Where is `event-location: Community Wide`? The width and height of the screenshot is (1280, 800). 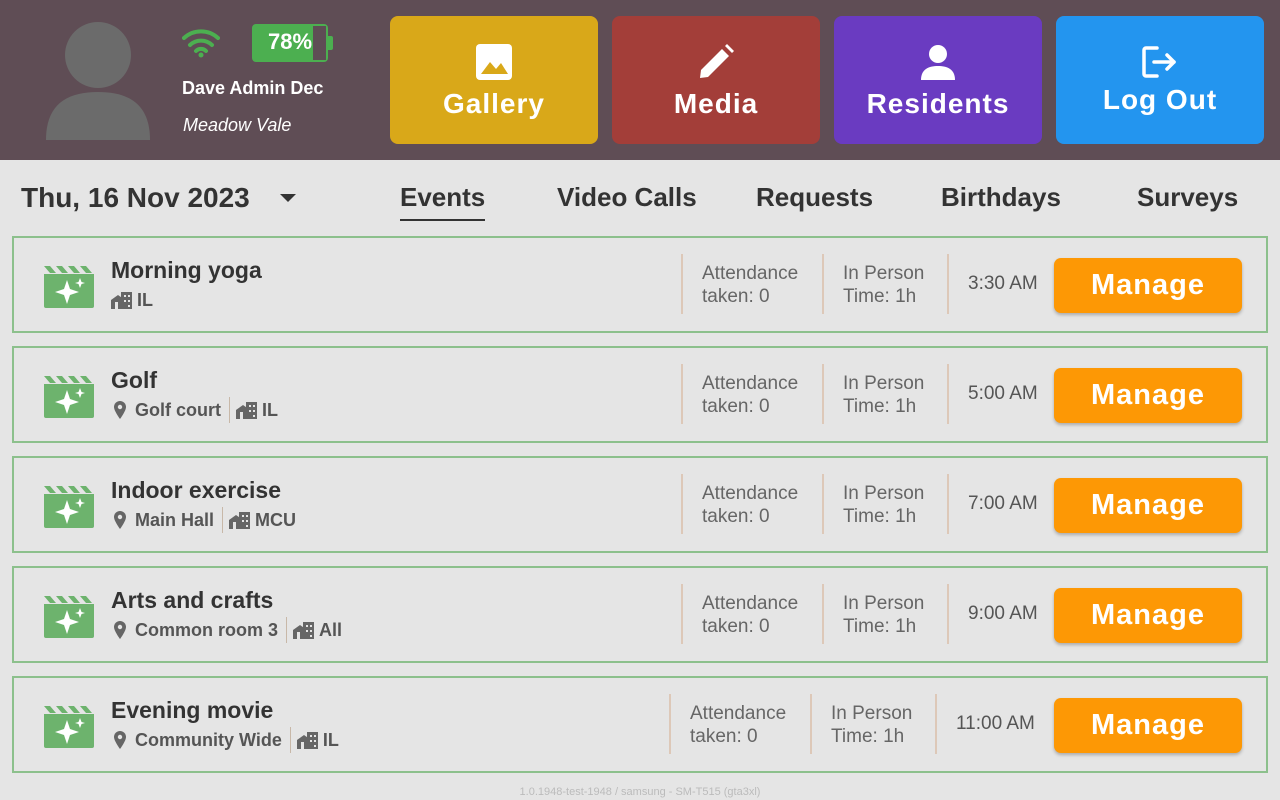
event-location: Community Wide is located at coordinates (196, 740).